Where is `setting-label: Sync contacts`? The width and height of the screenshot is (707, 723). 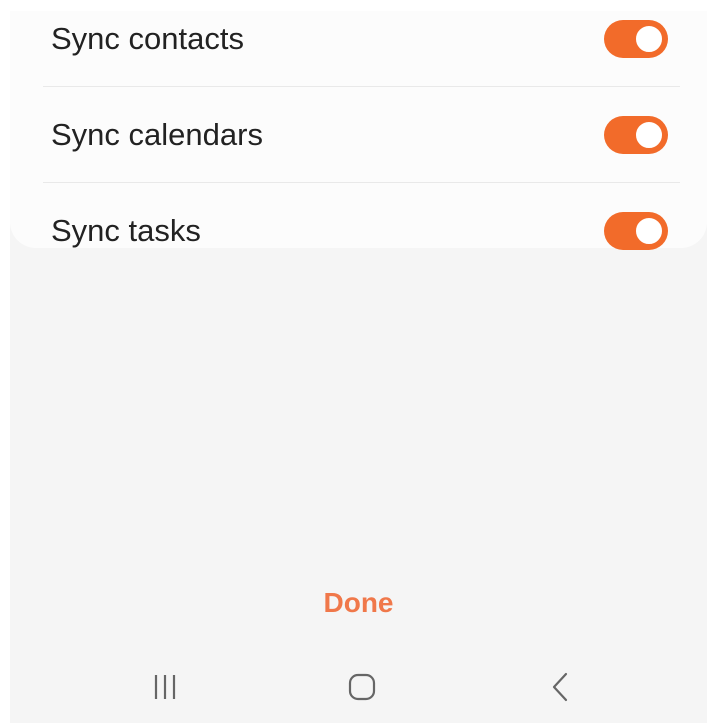
setting-label: Sync contacts is located at coordinates (147, 38).